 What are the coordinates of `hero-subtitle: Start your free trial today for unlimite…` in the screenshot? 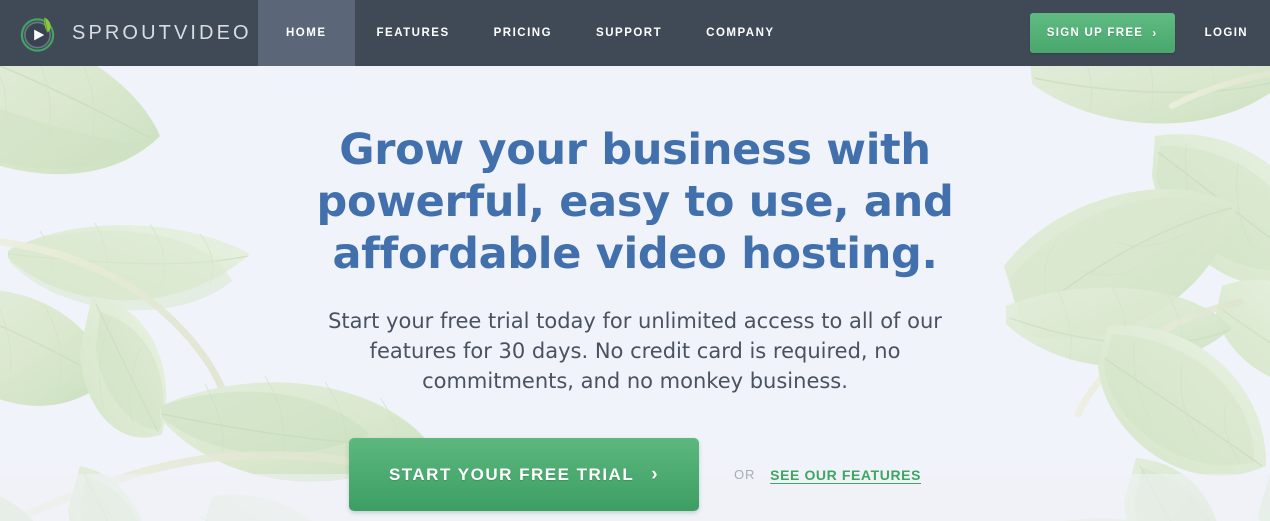 It's located at (635, 351).